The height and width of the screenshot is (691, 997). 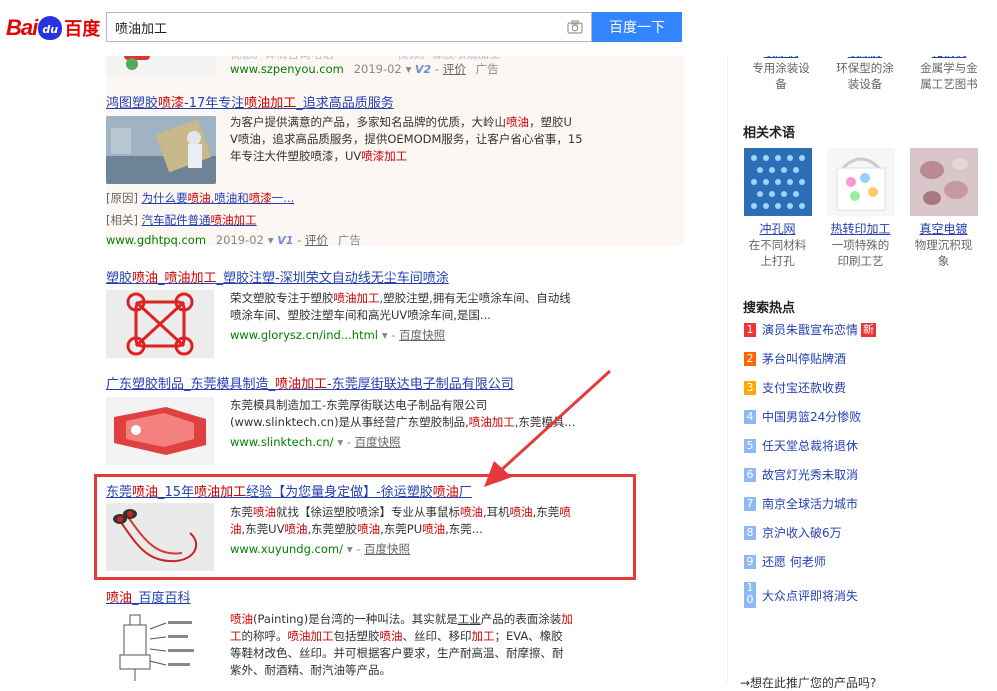 What do you see at coordinates (750, 474) in the screenshot?
I see `hot-rank: 6` at bounding box center [750, 474].